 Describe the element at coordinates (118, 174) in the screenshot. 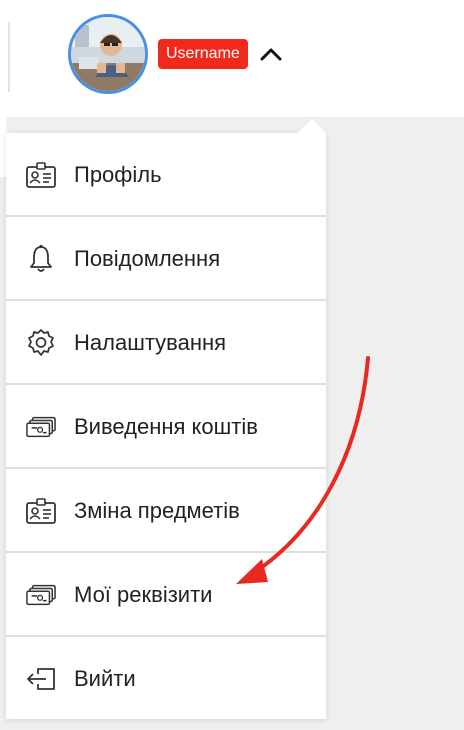

I see `menu-item-label: Профіль` at that location.